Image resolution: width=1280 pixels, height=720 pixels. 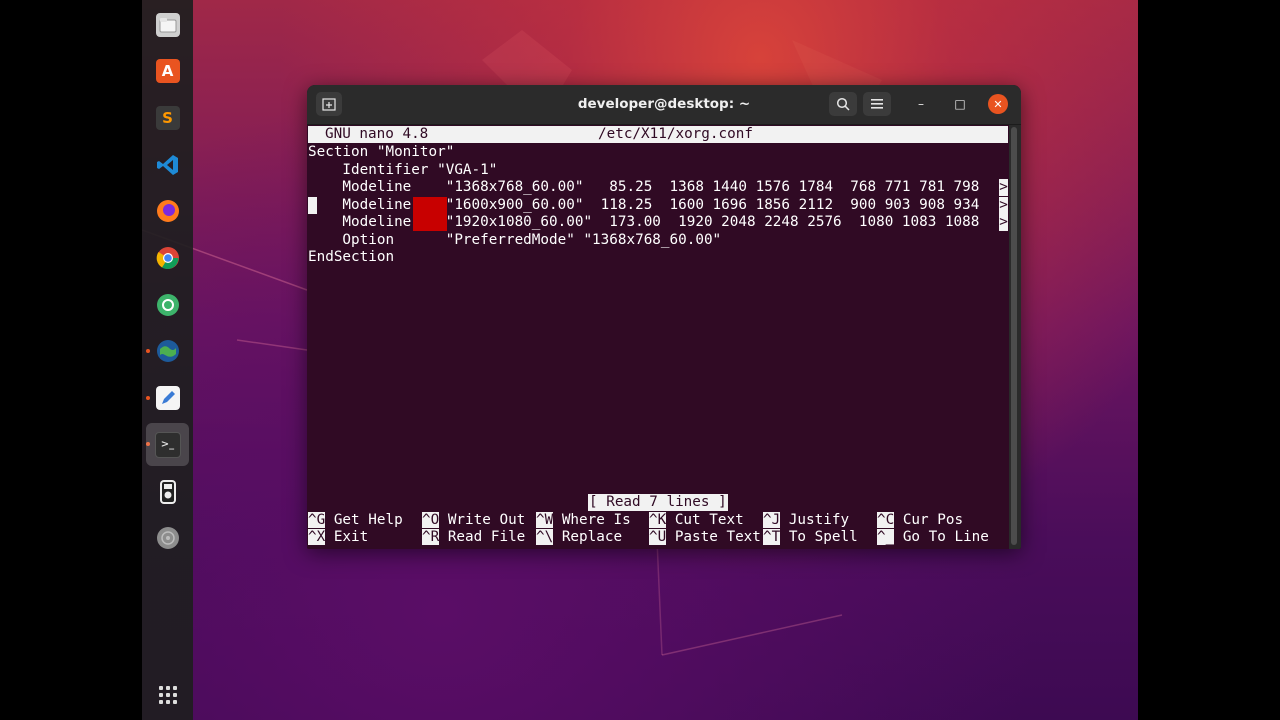 What do you see at coordinates (515, 240) in the screenshot?
I see `editor-line-6: Option "PreferredMode" "1368x768_60.00"` at bounding box center [515, 240].